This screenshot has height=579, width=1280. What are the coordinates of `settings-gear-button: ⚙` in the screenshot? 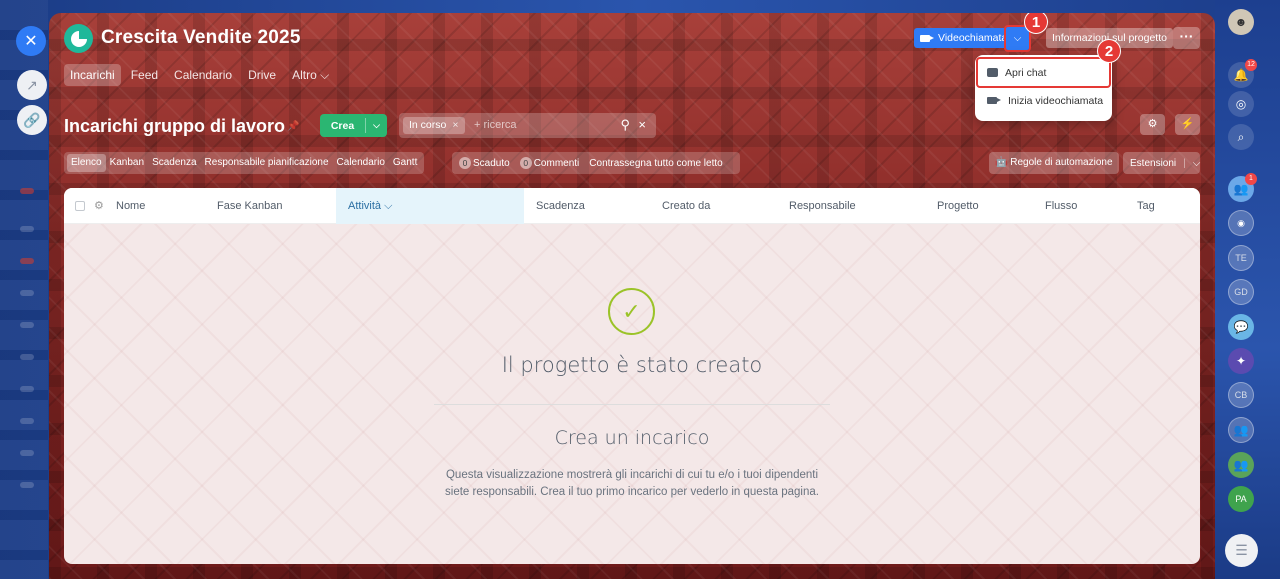 It's located at (1152, 124).